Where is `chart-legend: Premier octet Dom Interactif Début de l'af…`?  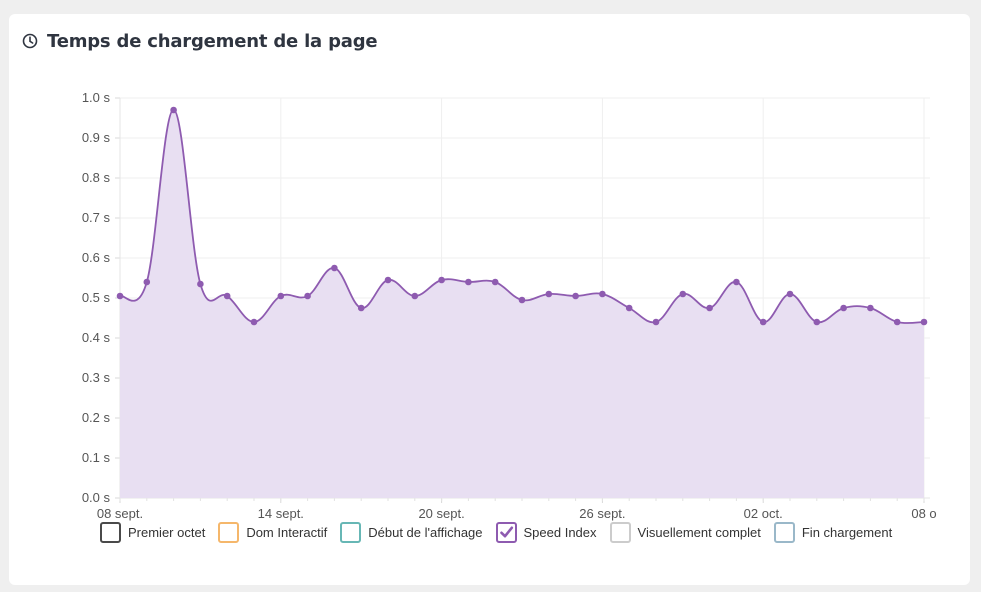
chart-legend: Premier octet Dom Interactif Début de l'af… is located at coordinates (502, 532).